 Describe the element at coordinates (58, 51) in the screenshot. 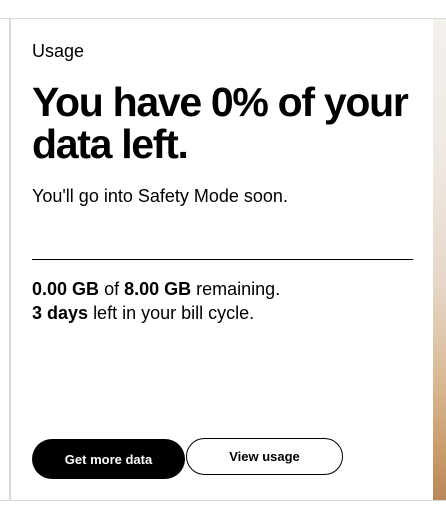

I see `card-label: Usage` at that location.